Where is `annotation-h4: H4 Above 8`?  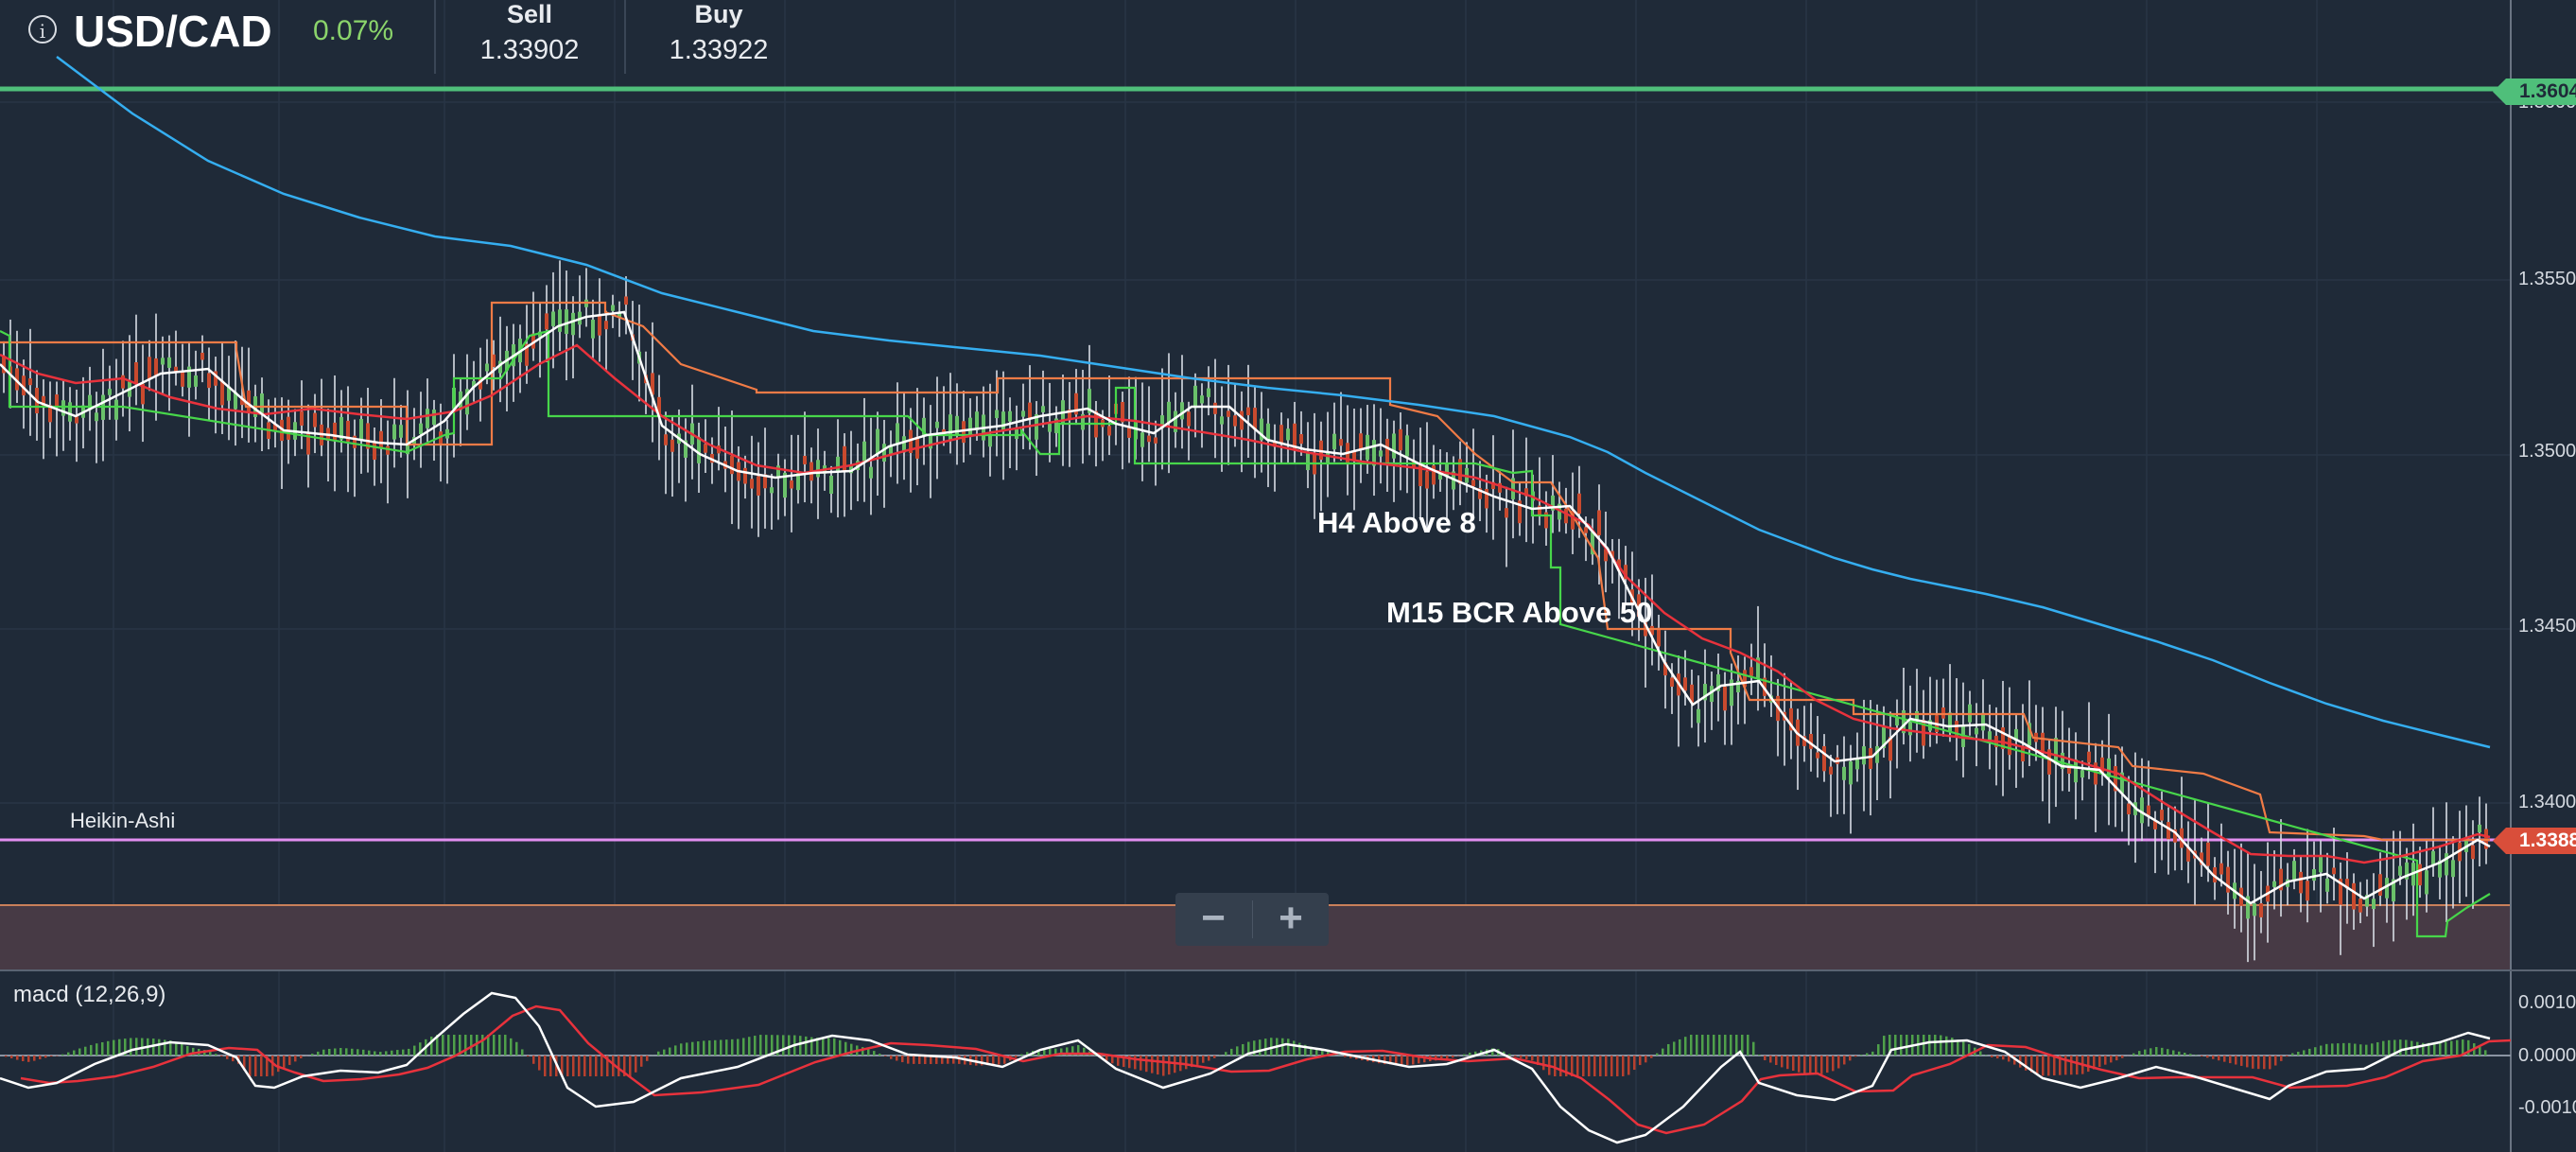
annotation-h4: H4 Above 8 is located at coordinates (1396, 522).